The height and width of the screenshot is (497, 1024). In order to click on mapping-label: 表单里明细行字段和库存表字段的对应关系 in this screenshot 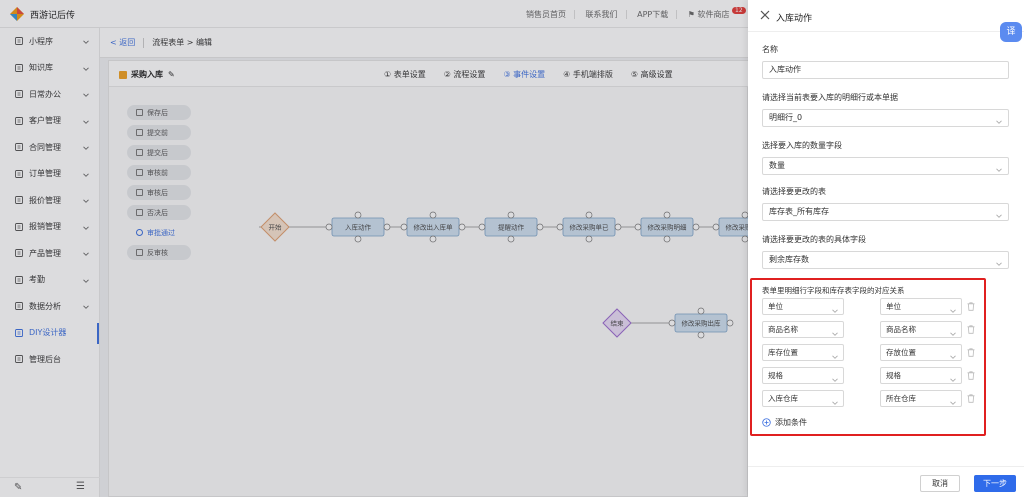, I will do `click(833, 290)`.